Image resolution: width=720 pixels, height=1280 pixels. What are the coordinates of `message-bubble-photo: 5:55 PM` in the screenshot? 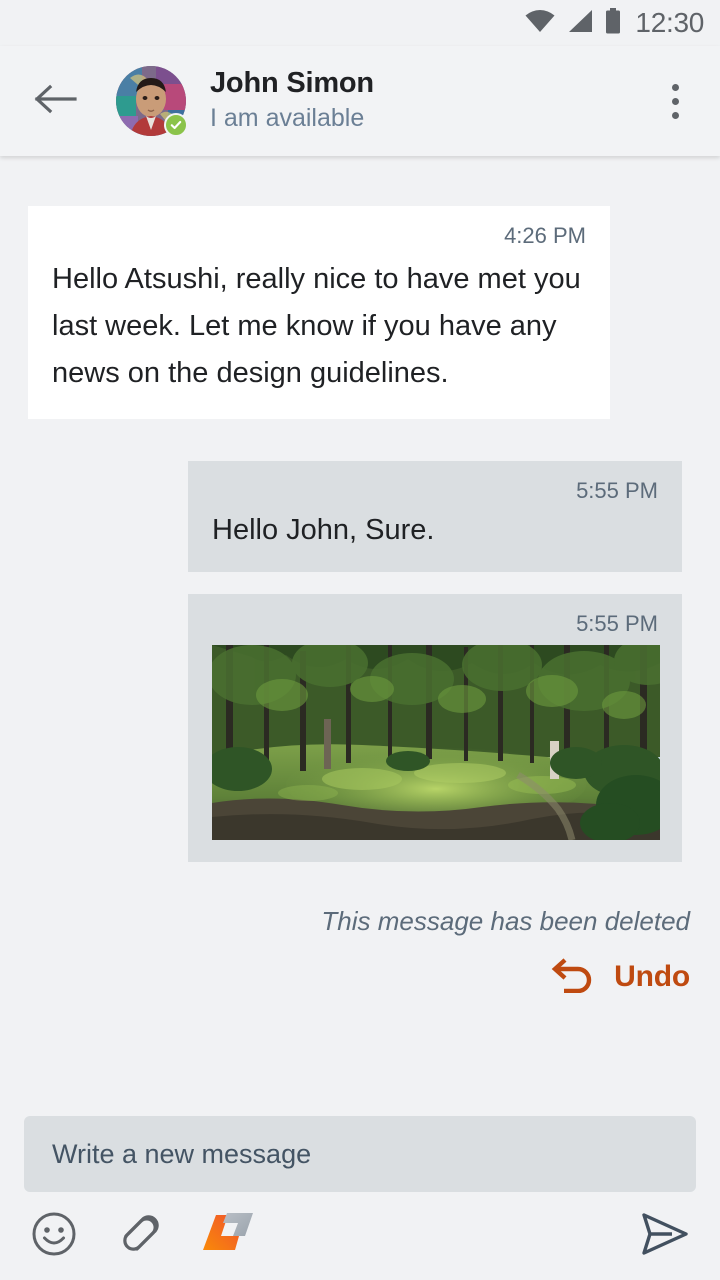 It's located at (435, 728).